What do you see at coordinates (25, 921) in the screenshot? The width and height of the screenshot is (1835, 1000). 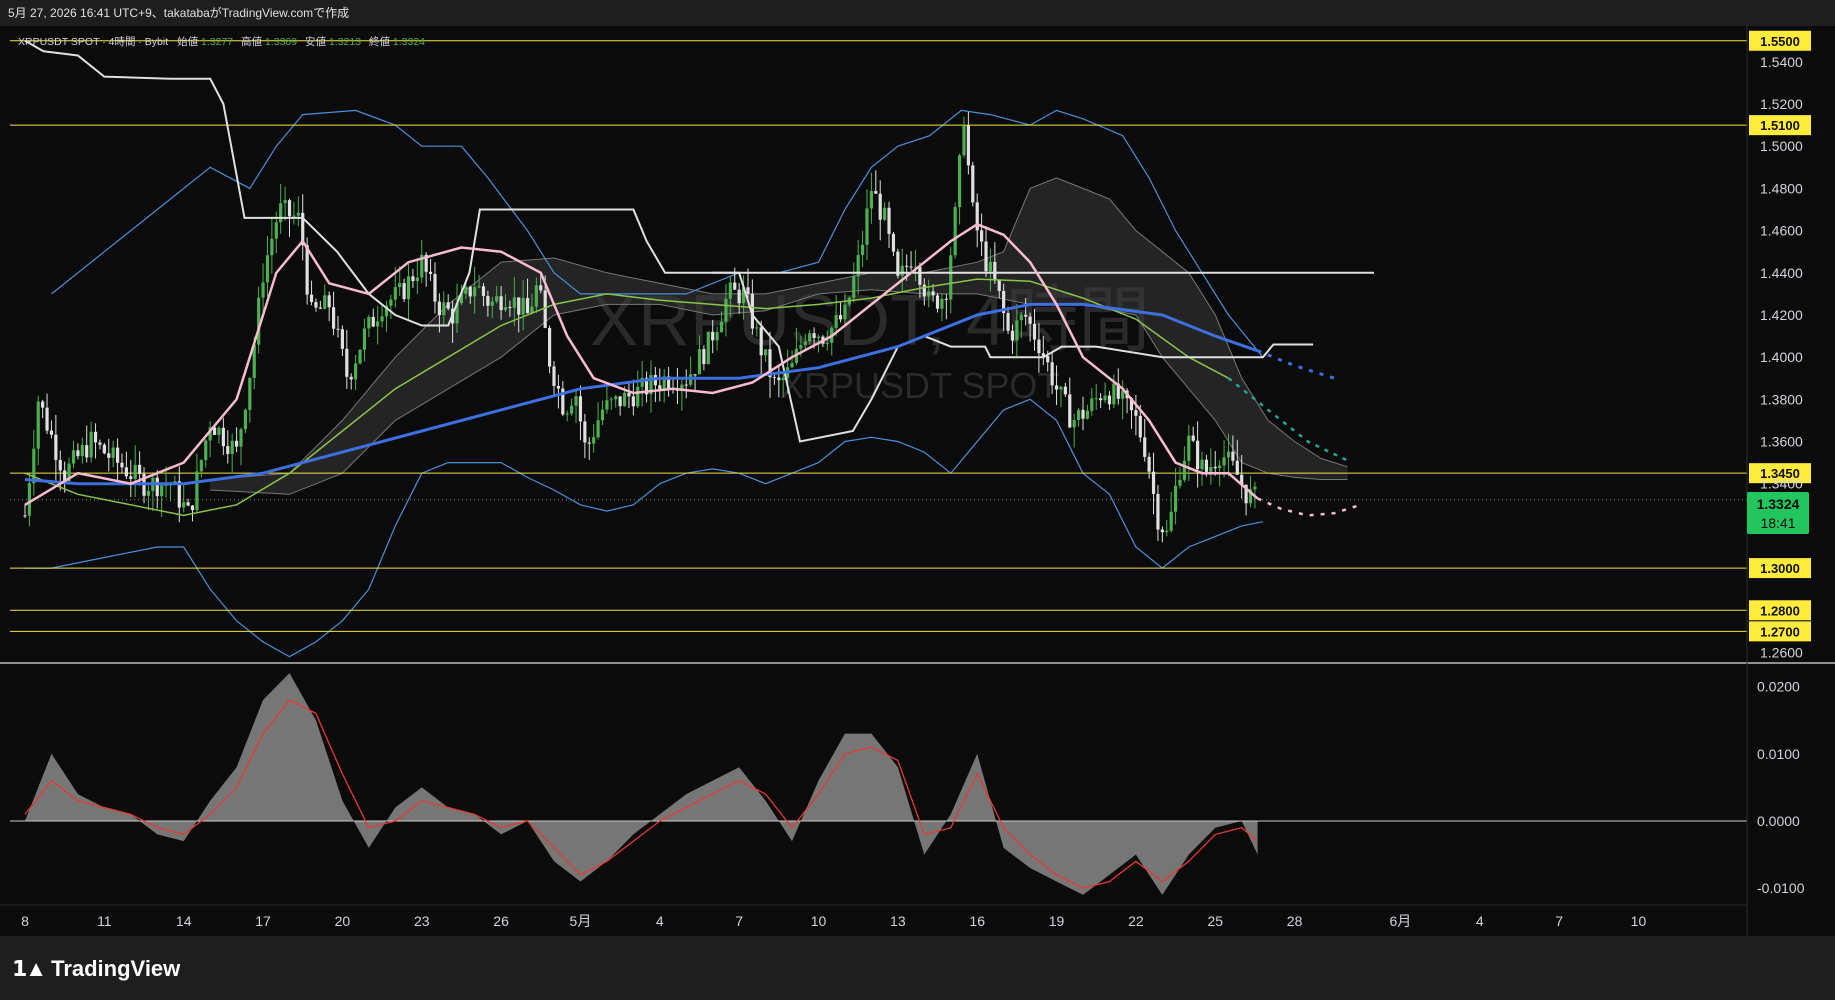 I see `time-tick-label: 8` at bounding box center [25, 921].